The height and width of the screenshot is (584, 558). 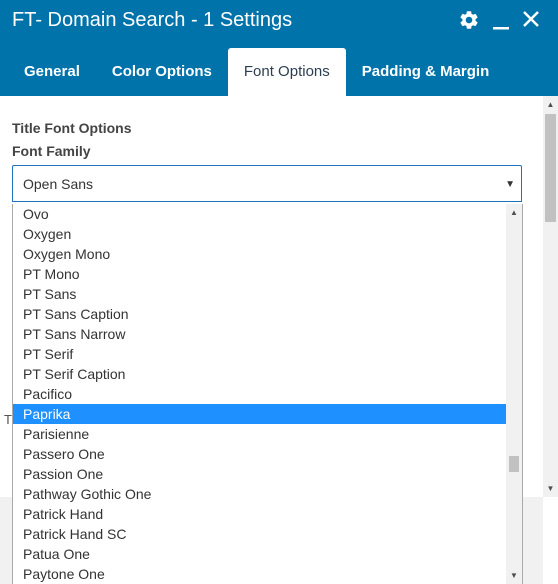 What do you see at coordinates (267, 374) in the screenshot?
I see `dropdown-option: PT Serif Caption` at bounding box center [267, 374].